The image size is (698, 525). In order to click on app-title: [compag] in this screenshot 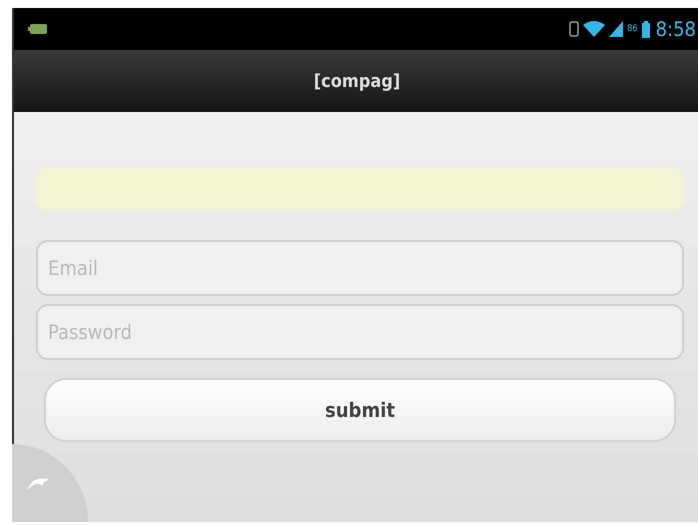, I will do `click(357, 81)`.